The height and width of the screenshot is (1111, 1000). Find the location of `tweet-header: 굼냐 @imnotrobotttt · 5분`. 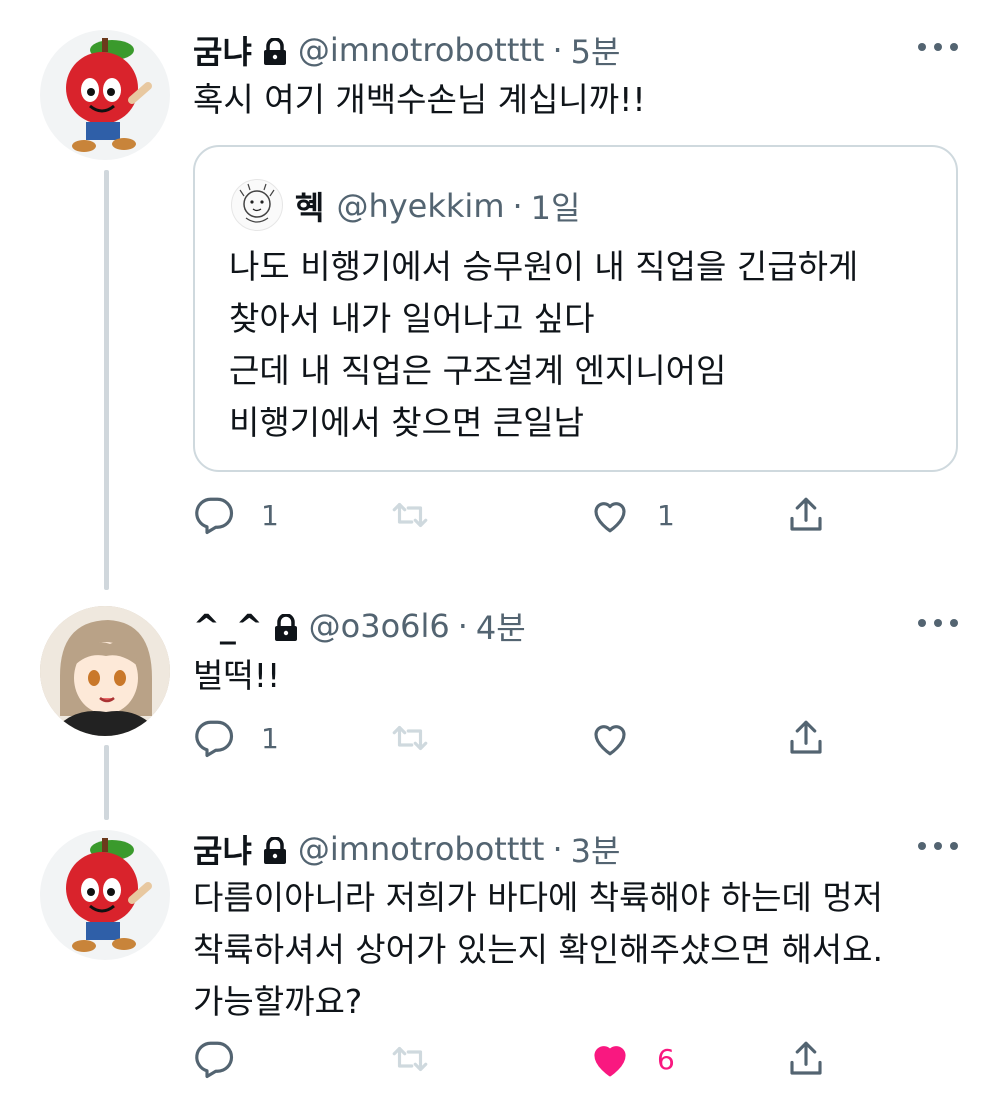

tweet-header: 굼냐 @imnotrobotttt · 5분 is located at coordinates (406, 50).